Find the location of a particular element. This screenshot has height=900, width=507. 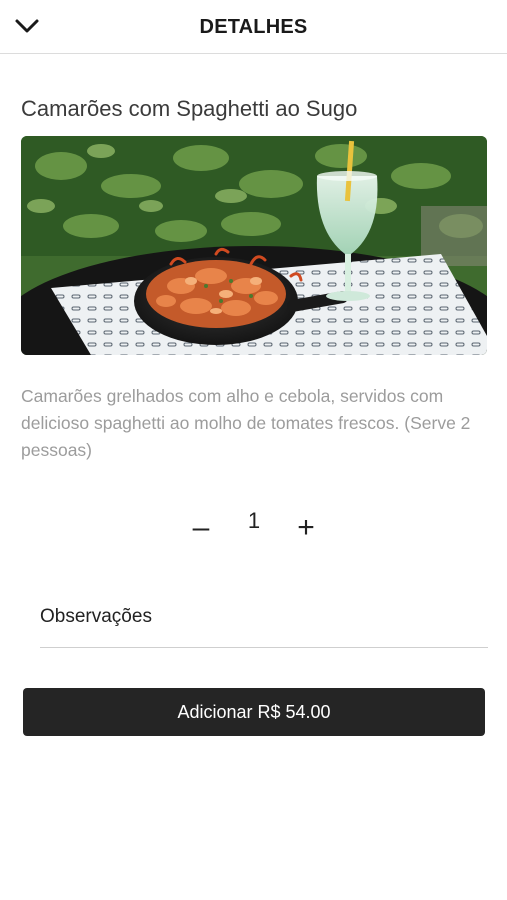

observations-field is located at coordinates (264, 622).